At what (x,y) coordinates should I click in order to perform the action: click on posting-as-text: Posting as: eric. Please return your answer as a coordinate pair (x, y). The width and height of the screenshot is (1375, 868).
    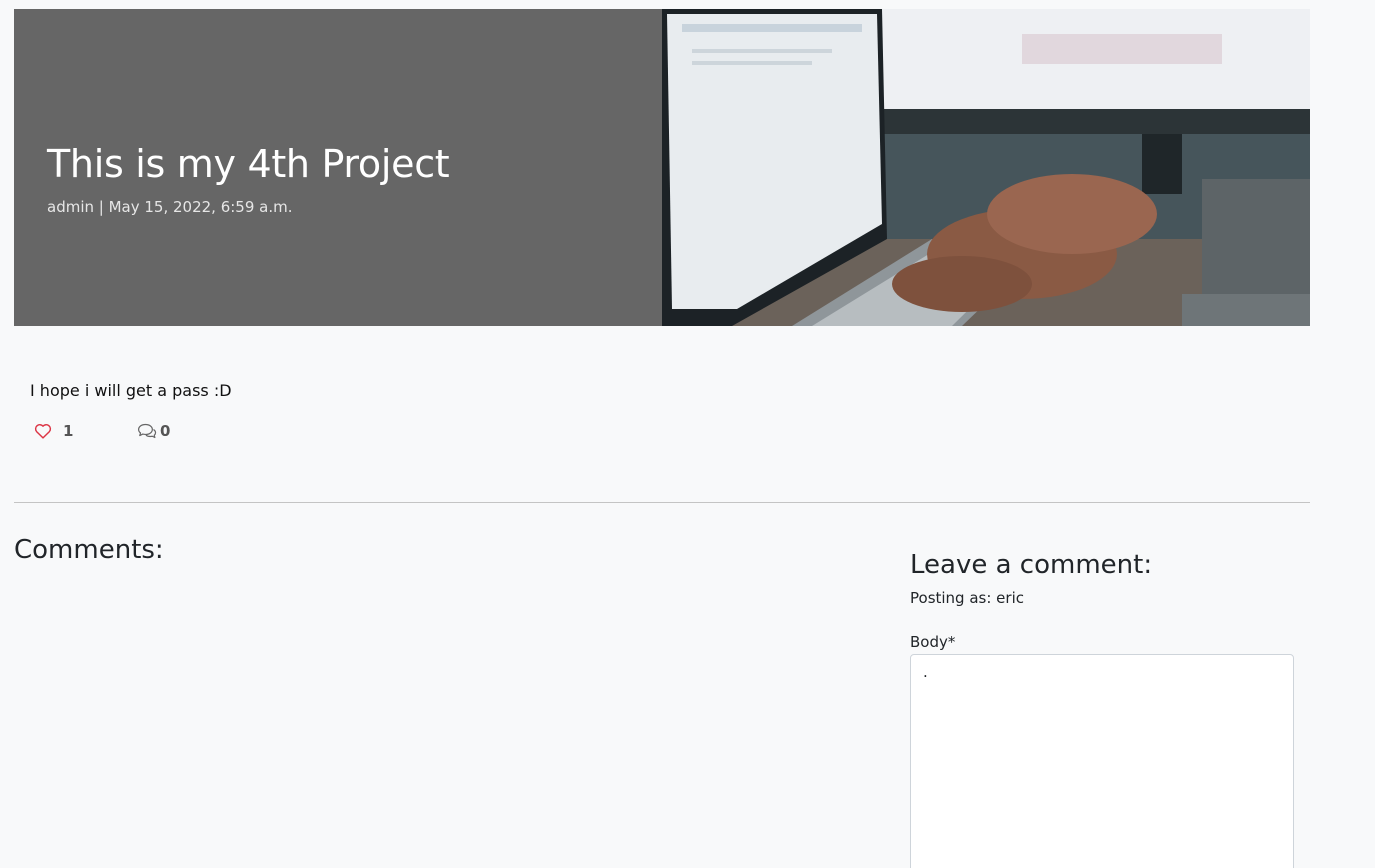
    Looking at the image, I should click on (967, 598).